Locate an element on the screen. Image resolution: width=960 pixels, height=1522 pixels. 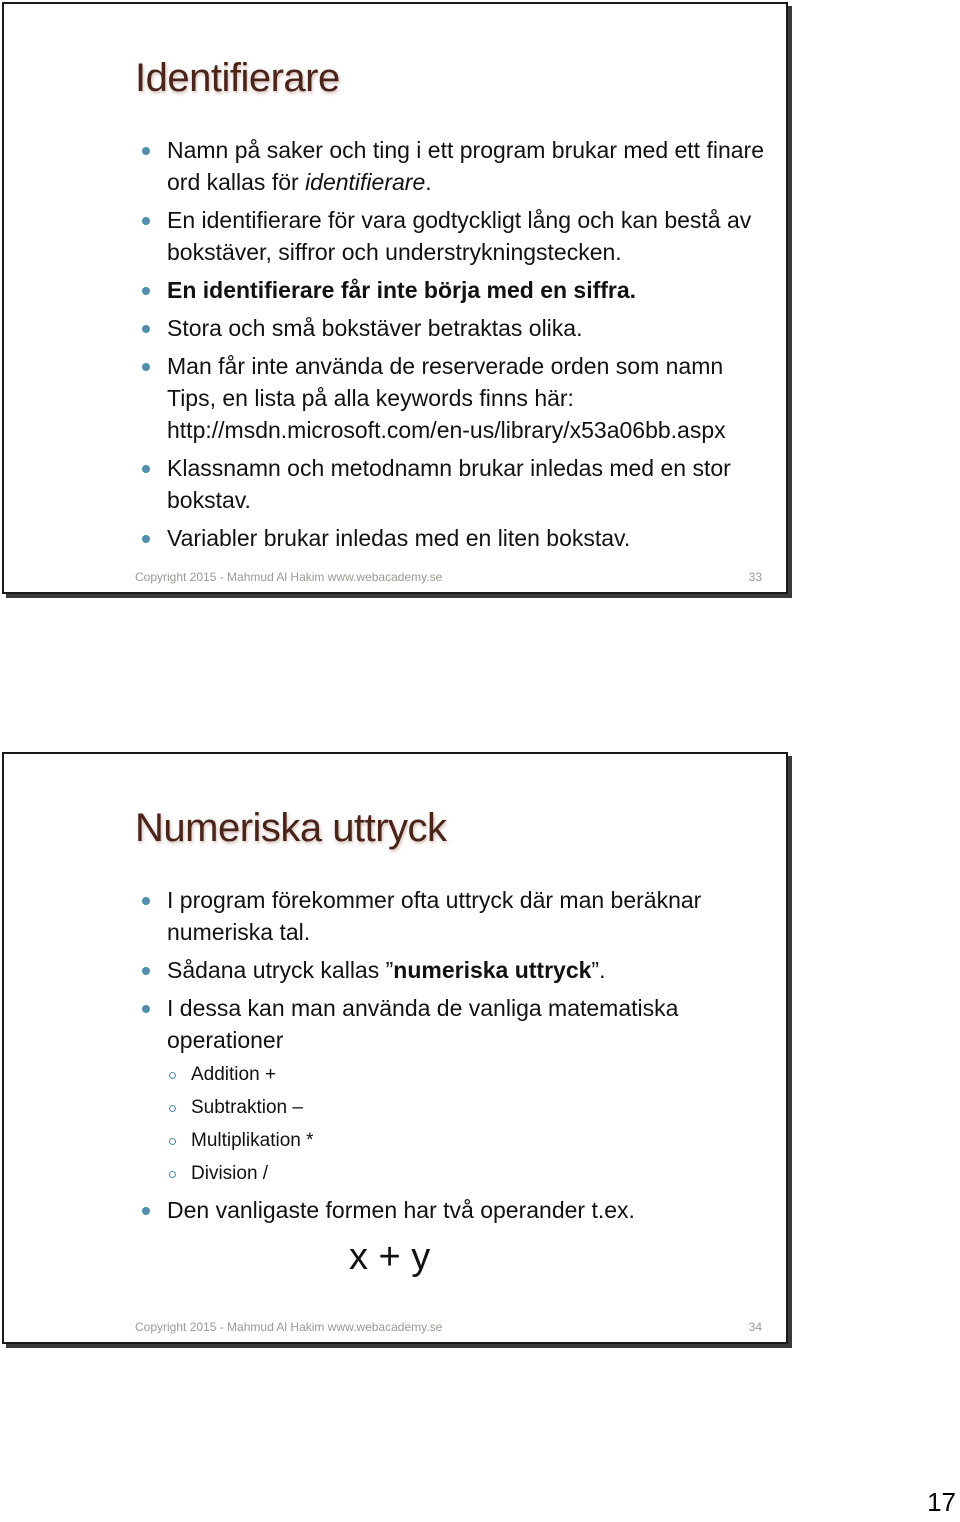
bullet-emphasis: identifierare is located at coordinates (365, 182).